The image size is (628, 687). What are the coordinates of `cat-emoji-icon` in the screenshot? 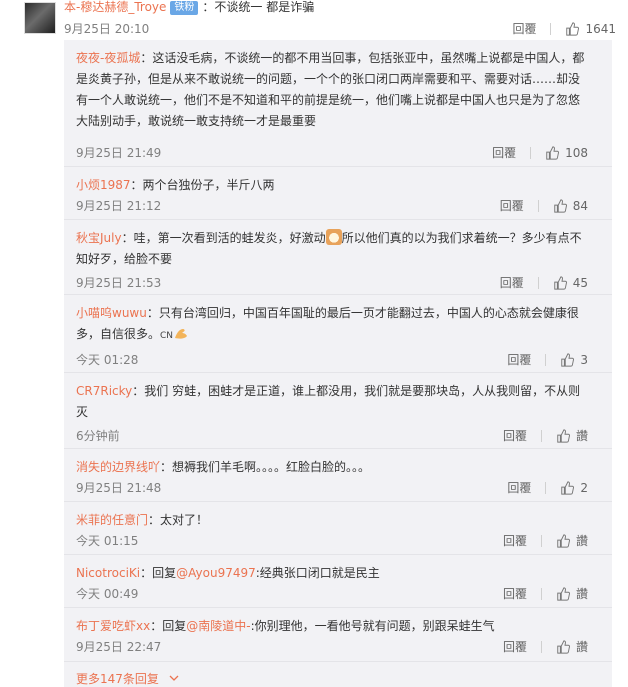 It's located at (333, 237).